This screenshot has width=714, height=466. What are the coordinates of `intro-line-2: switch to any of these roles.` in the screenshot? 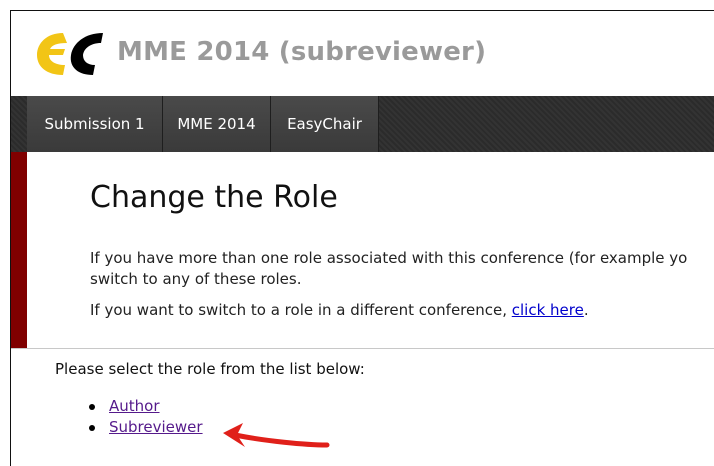 It's located at (196, 279).